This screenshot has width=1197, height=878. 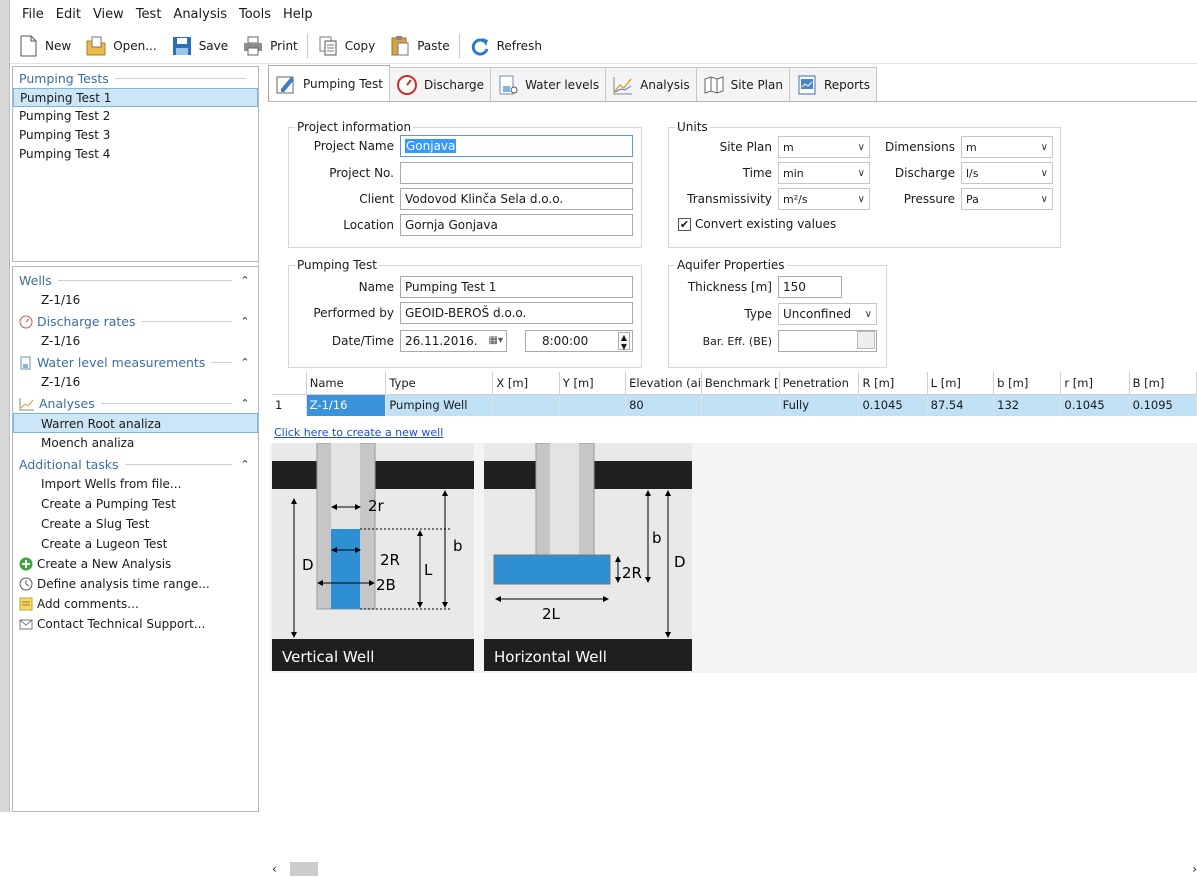 I want to click on column-header: B [m], so click(x=1163, y=383).